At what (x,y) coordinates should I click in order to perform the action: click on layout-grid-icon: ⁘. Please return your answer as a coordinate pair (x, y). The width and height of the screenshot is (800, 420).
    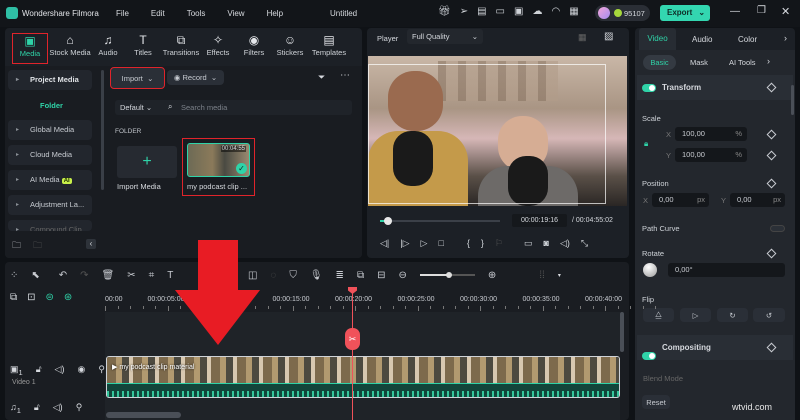
    Looking at the image, I should click on (14, 275).